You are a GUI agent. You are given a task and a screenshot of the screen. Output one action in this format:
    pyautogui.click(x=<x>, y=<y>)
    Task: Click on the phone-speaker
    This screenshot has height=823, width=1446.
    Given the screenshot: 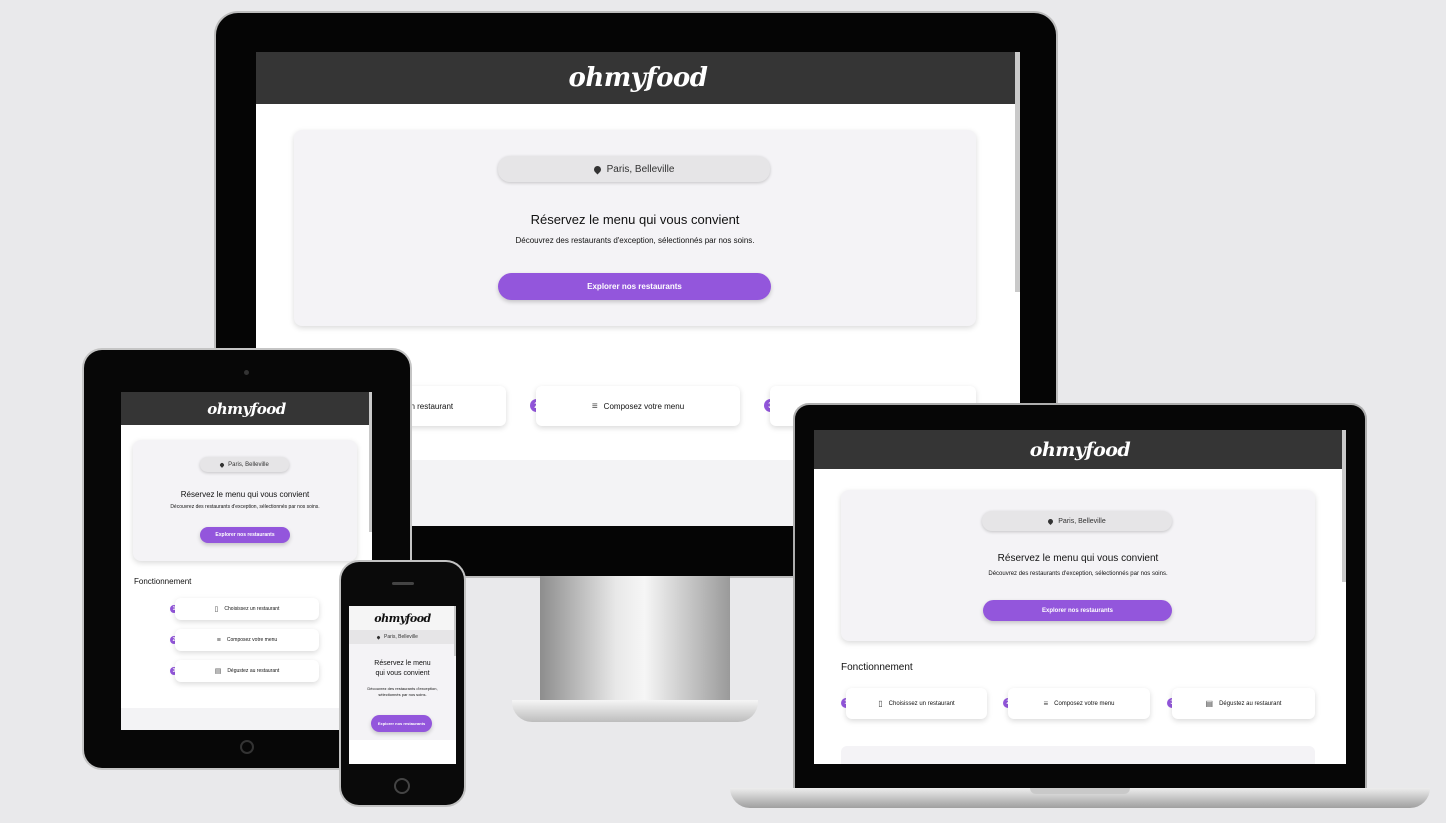 What is the action you would take?
    pyautogui.click(x=403, y=583)
    